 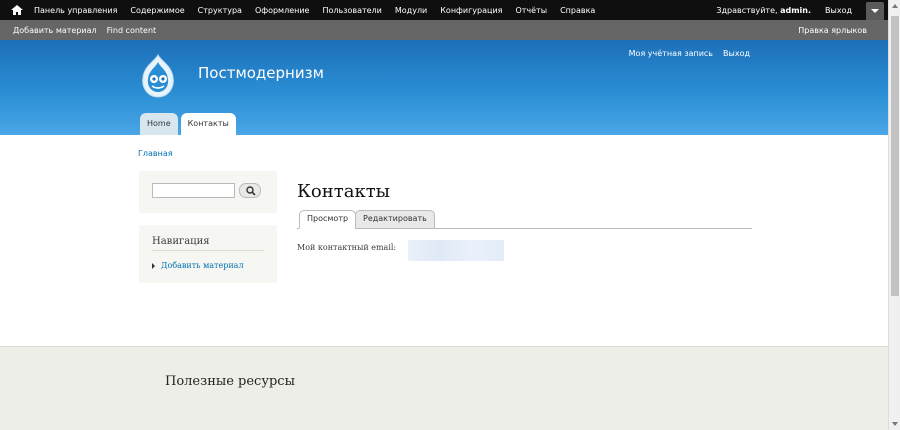 What do you see at coordinates (895, 156) in the screenshot?
I see `scrollbar-thumb` at bounding box center [895, 156].